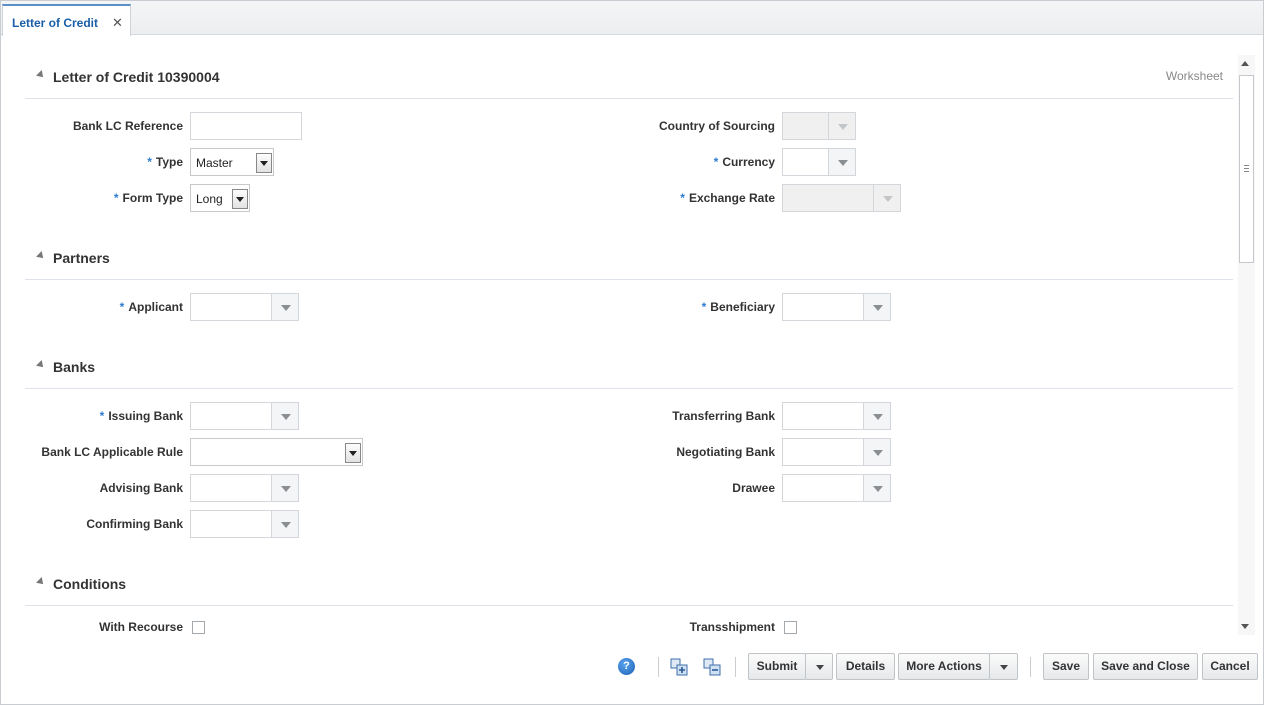  Describe the element at coordinates (727, 198) in the screenshot. I see `exchange-rate-label: * Exchange Rate` at that location.